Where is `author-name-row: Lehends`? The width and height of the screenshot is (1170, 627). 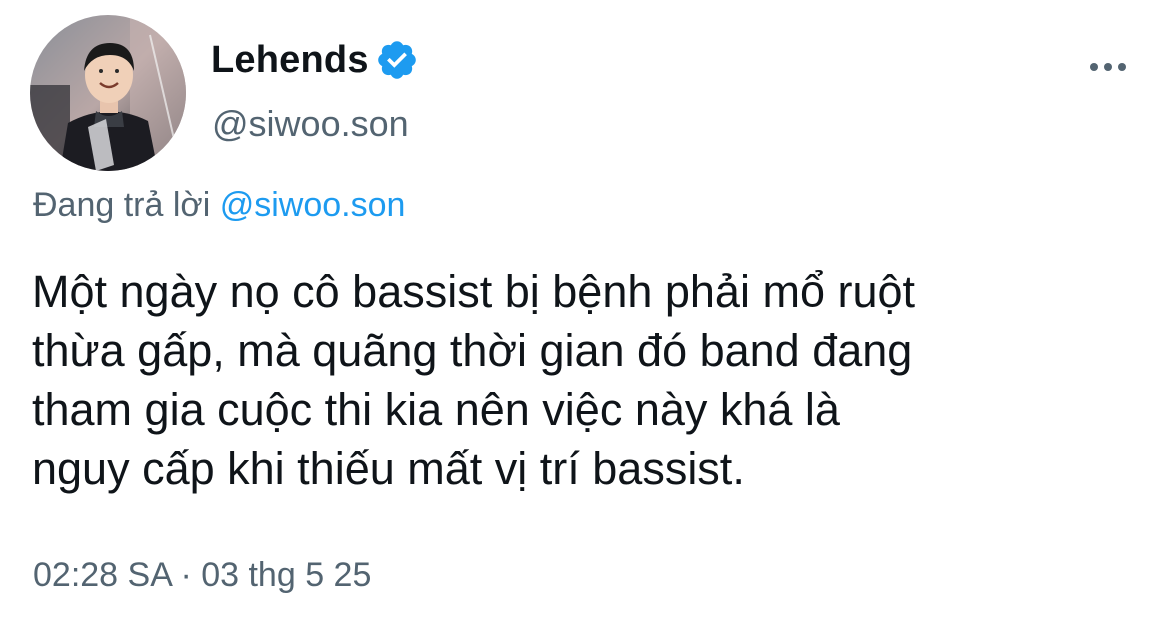
author-name-row: Lehends is located at coordinates (315, 60).